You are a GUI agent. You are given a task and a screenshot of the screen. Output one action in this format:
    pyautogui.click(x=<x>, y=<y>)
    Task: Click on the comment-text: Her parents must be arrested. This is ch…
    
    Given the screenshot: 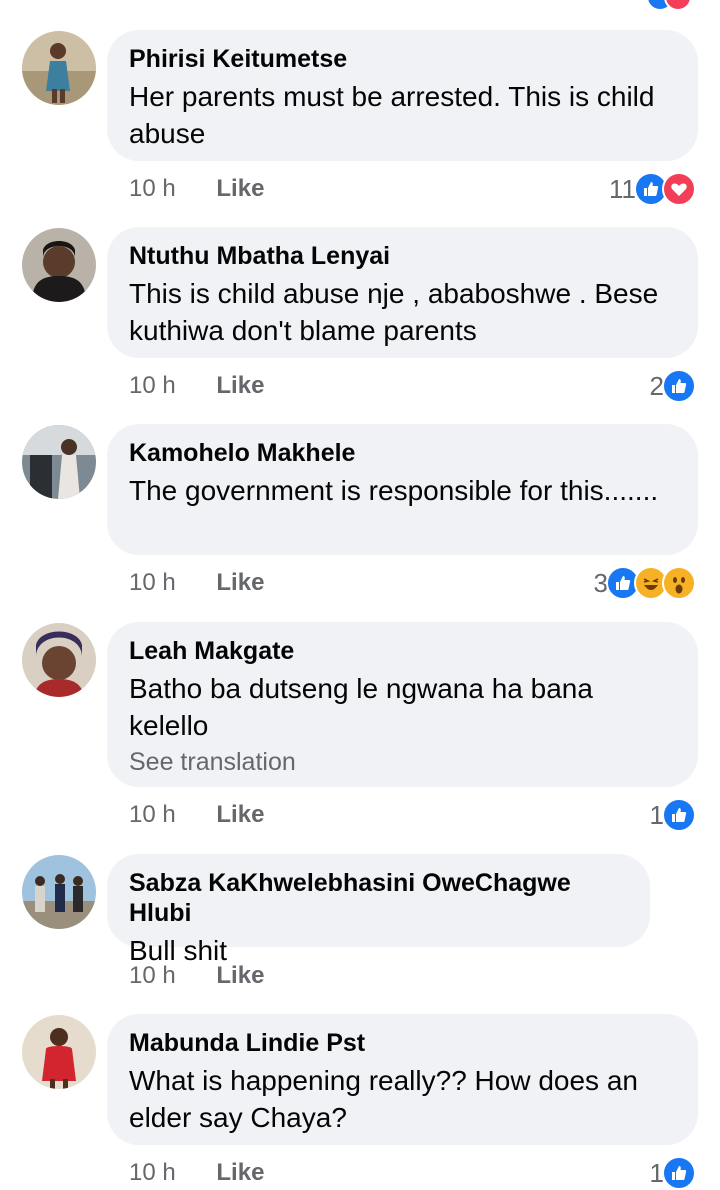 What is the action you would take?
    pyautogui.click(x=392, y=115)
    